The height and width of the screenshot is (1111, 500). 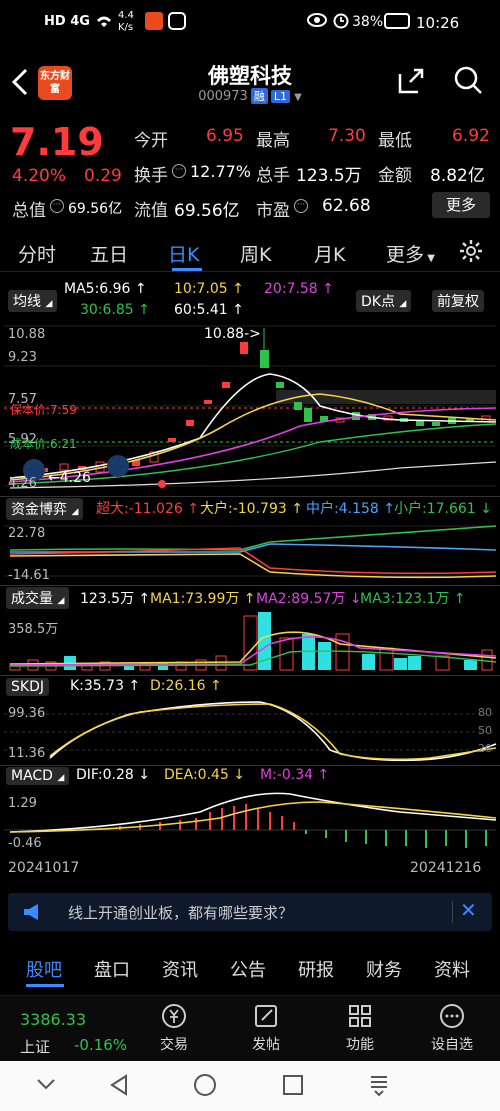 What do you see at coordinates (485, 712) in the screenshot?
I see `skdj-80: 80` at bounding box center [485, 712].